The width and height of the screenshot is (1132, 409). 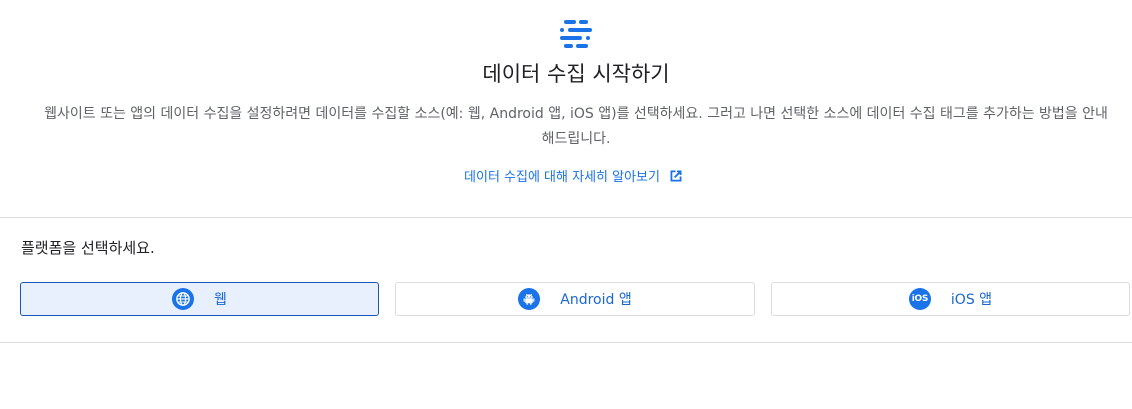 I want to click on platform-android-label: Android 앱, so click(x=596, y=300).